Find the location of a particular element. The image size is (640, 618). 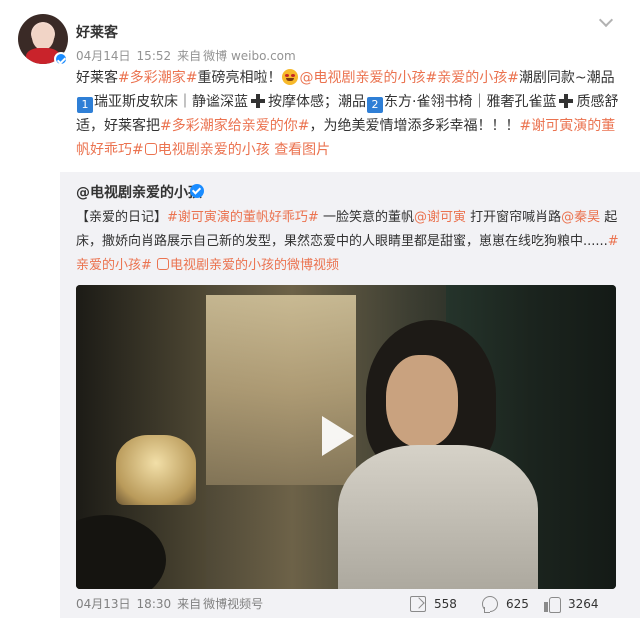

repost-author: @电视剧亲爱的小孩 is located at coordinates (139, 192).